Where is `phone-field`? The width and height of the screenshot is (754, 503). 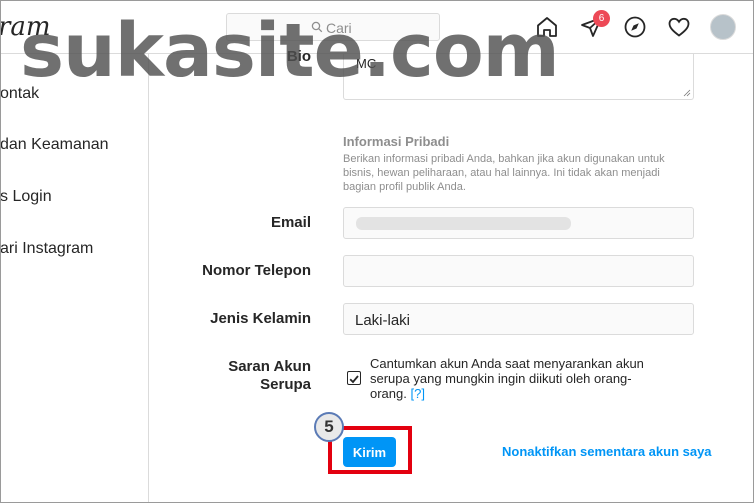
phone-field is located at coordinates (518, 271).